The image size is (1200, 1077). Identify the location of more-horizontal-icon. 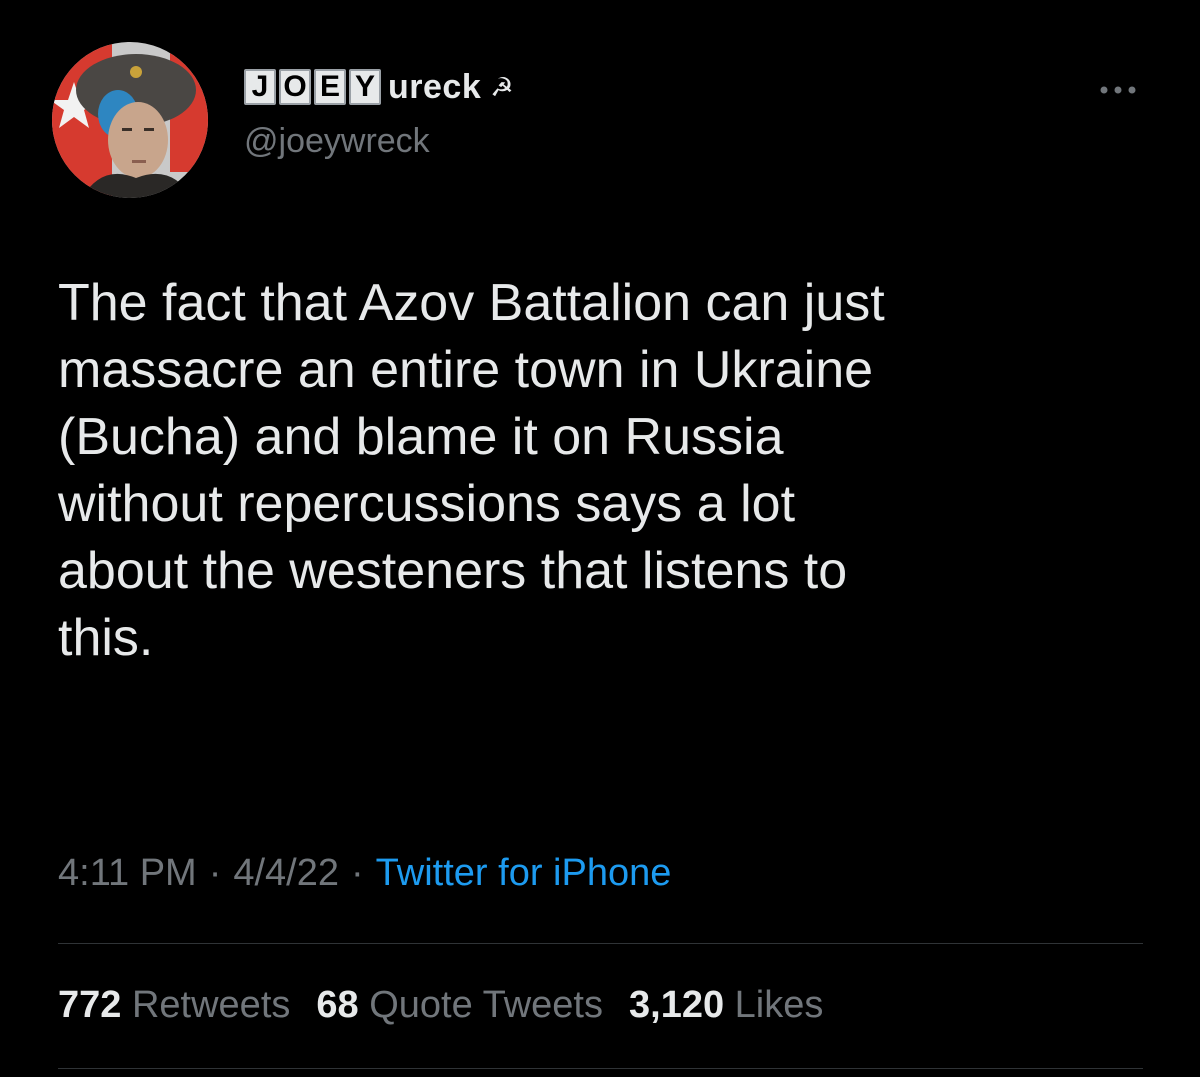
(1118, 90).